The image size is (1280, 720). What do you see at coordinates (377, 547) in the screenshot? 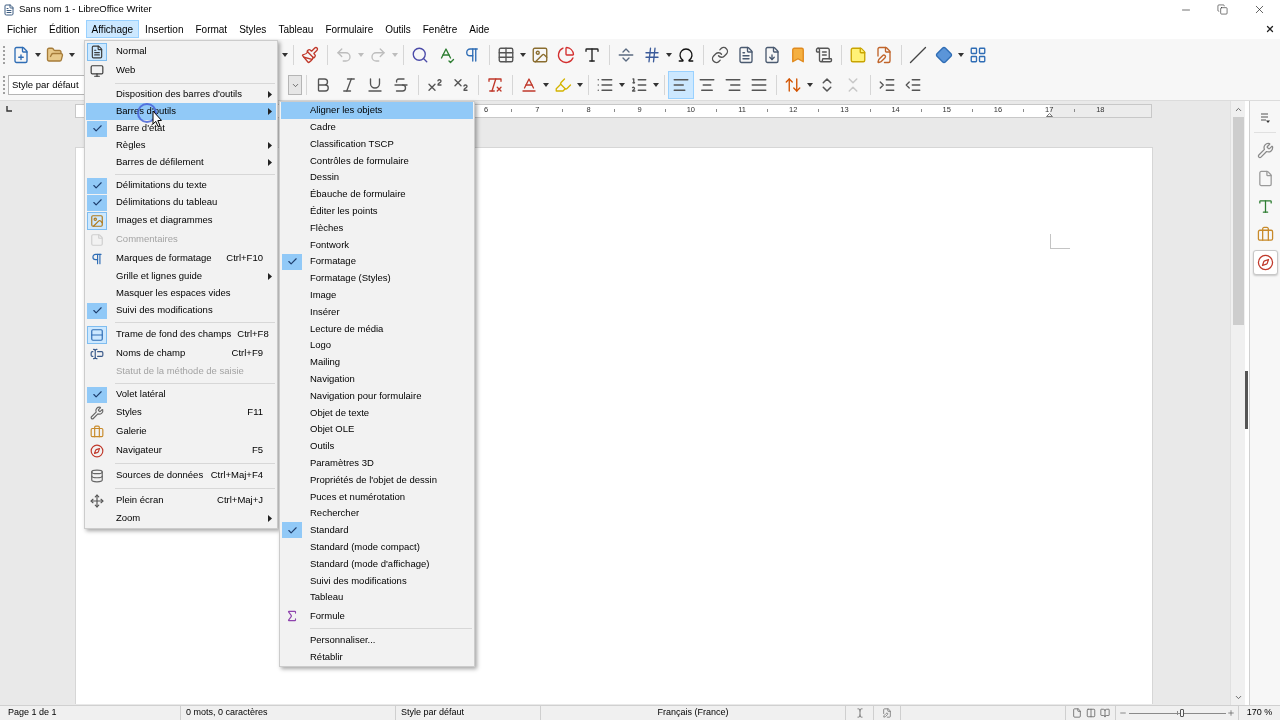
I see `menu-item: Standard (mode compact)` at bounding box center [377, 547].